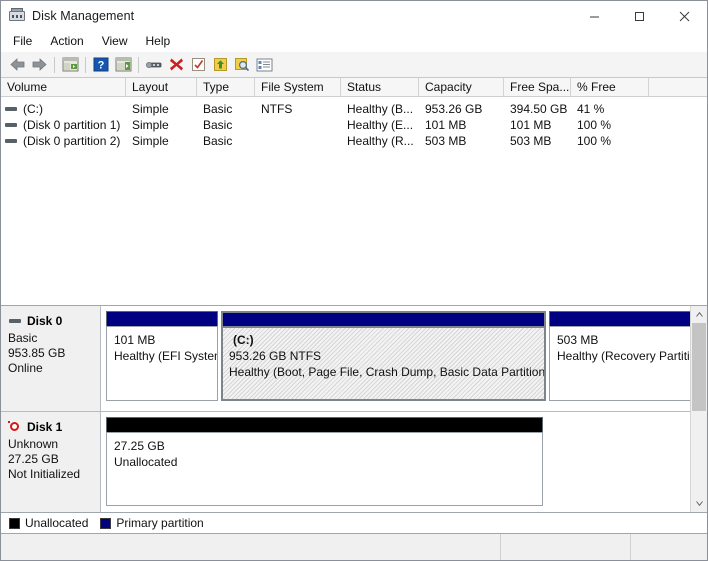  I want to click on disk-icon, so click(15, 321).